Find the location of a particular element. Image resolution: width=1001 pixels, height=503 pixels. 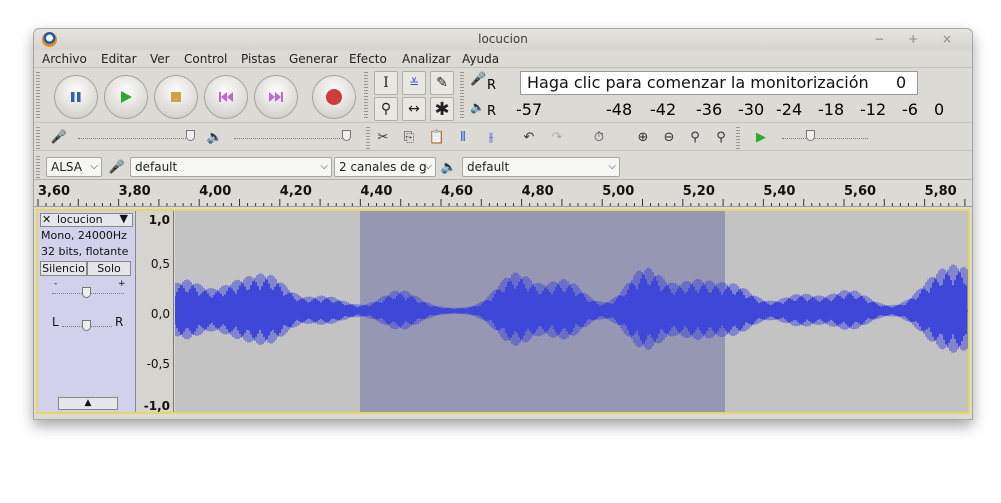

record-meter-channel: R is located at coordinates (492, 85).